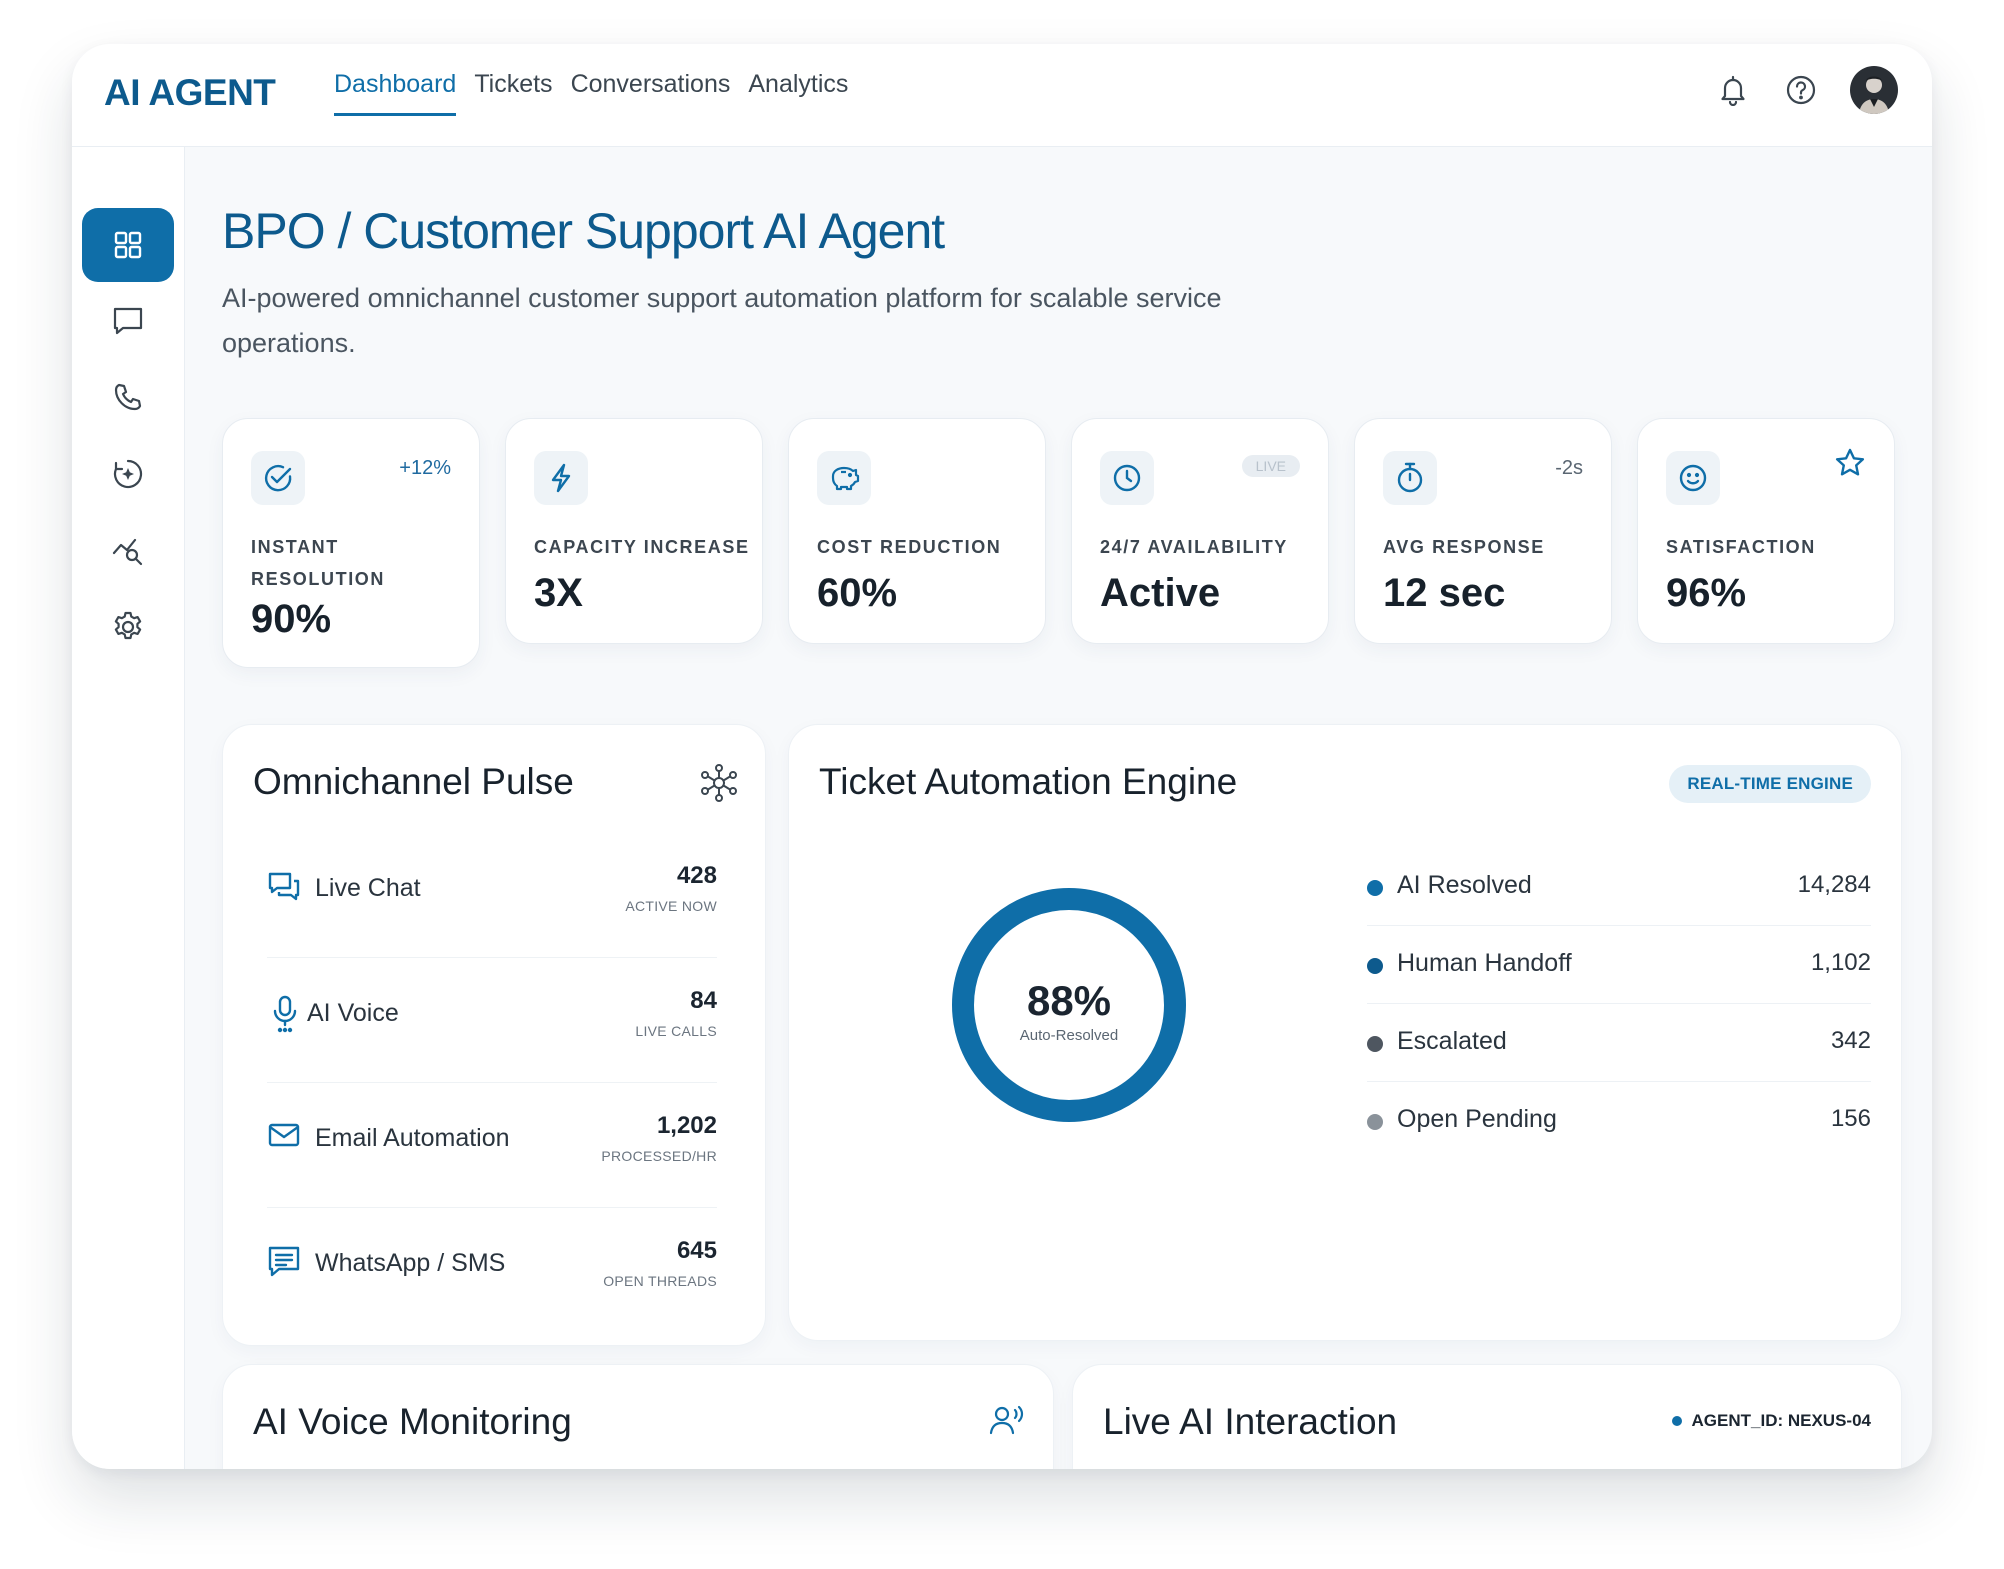  Describe the element at coordinates (909, 547) in the screenshot. I see `kpi-label: COST REDUCTION` at that location.